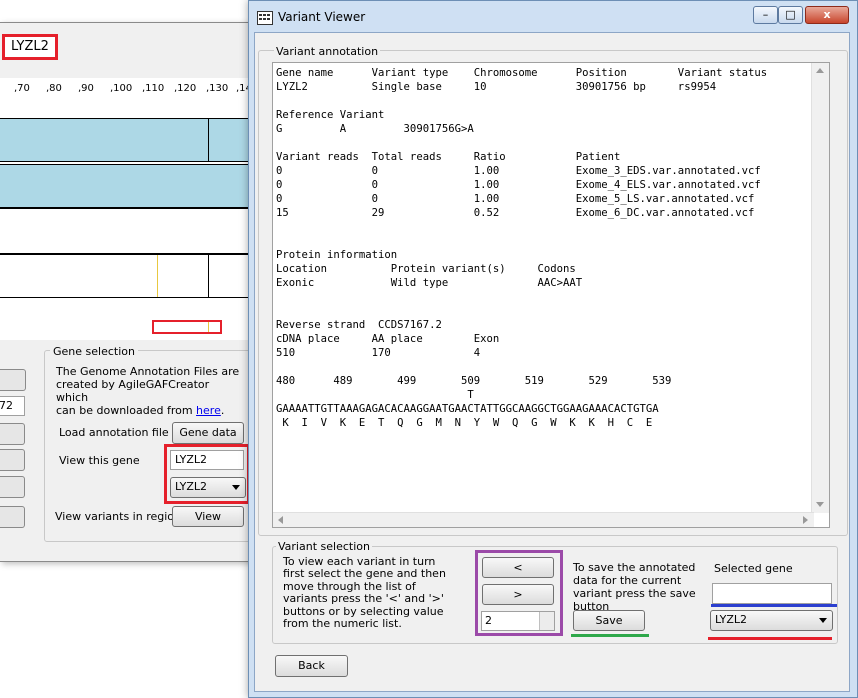  I want to click on green-underline, so click(610, 635).